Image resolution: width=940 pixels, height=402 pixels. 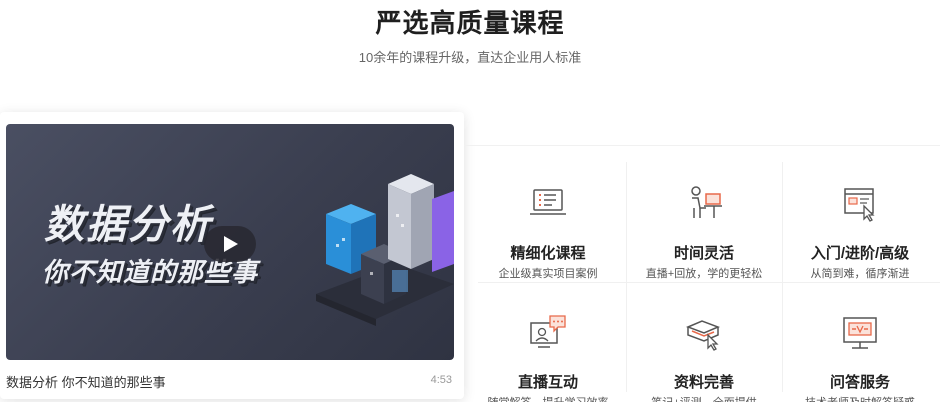 What do you see at coordinates (548, 253) in the screenshot?
I see `feature-name: 精细化课程` at bounding box center [548, 253].